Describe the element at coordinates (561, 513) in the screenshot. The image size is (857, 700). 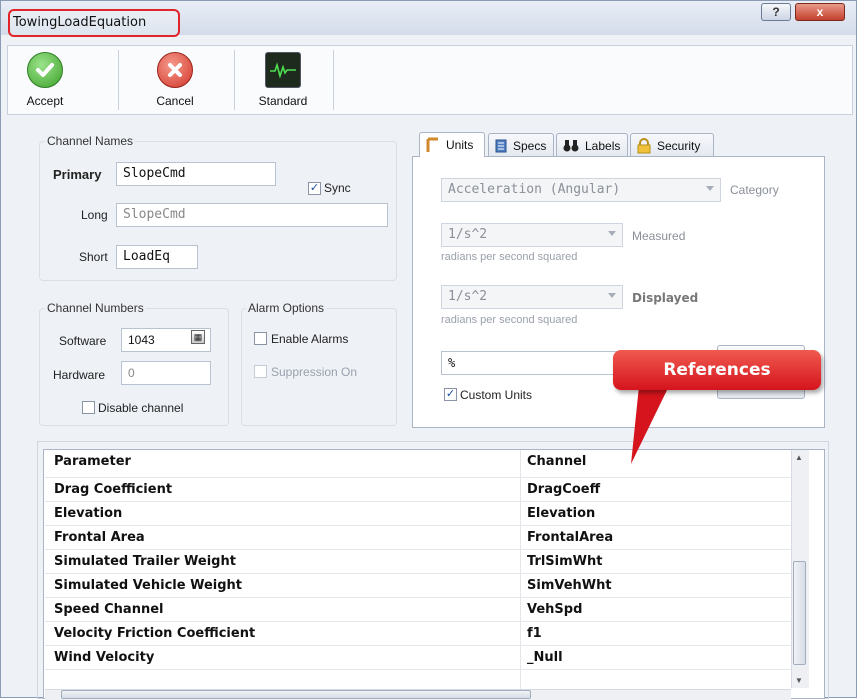
I see `channel-cell: Elevation` at that location.